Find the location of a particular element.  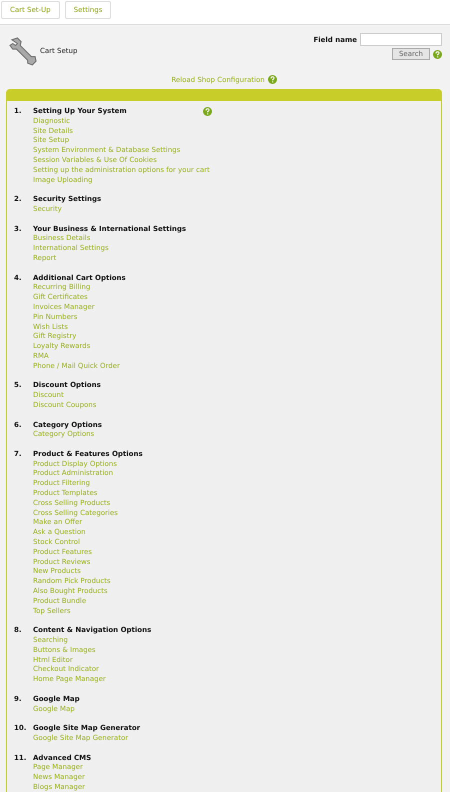

field-name-input is located at coordinates (401, 39).